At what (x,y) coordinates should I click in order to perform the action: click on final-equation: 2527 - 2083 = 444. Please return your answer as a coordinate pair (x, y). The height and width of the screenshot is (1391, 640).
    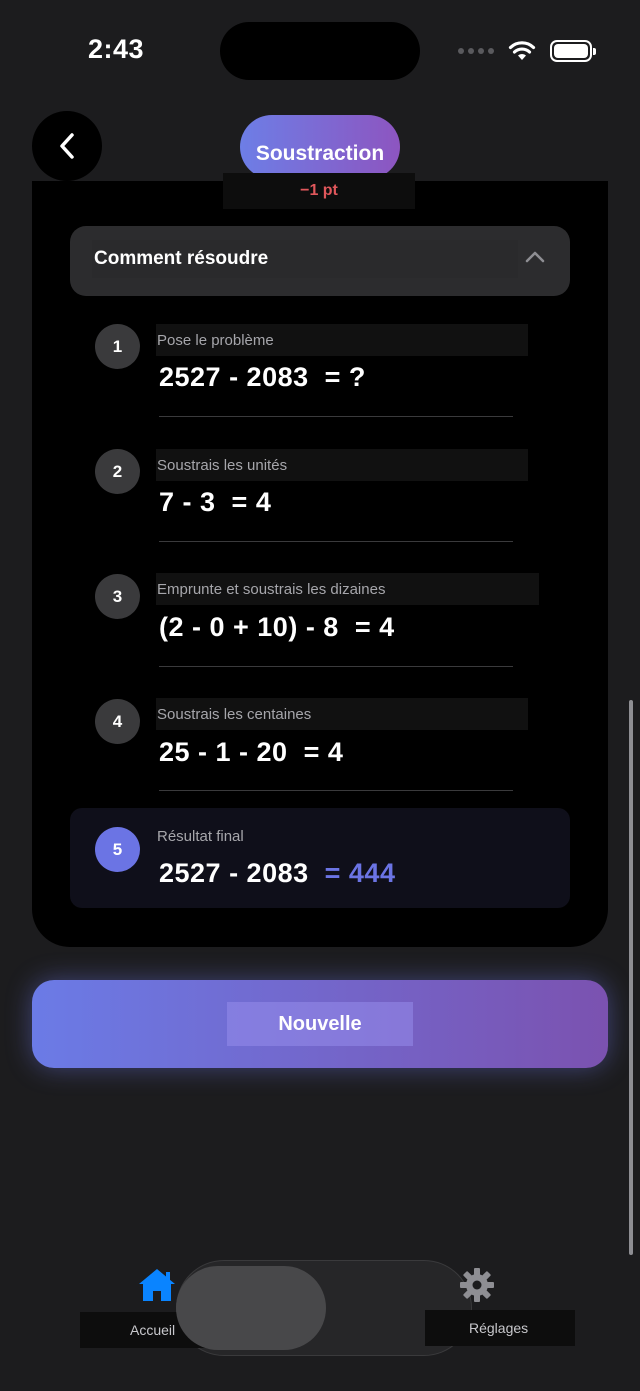
    Looking at the image, I should click on (277, 873).